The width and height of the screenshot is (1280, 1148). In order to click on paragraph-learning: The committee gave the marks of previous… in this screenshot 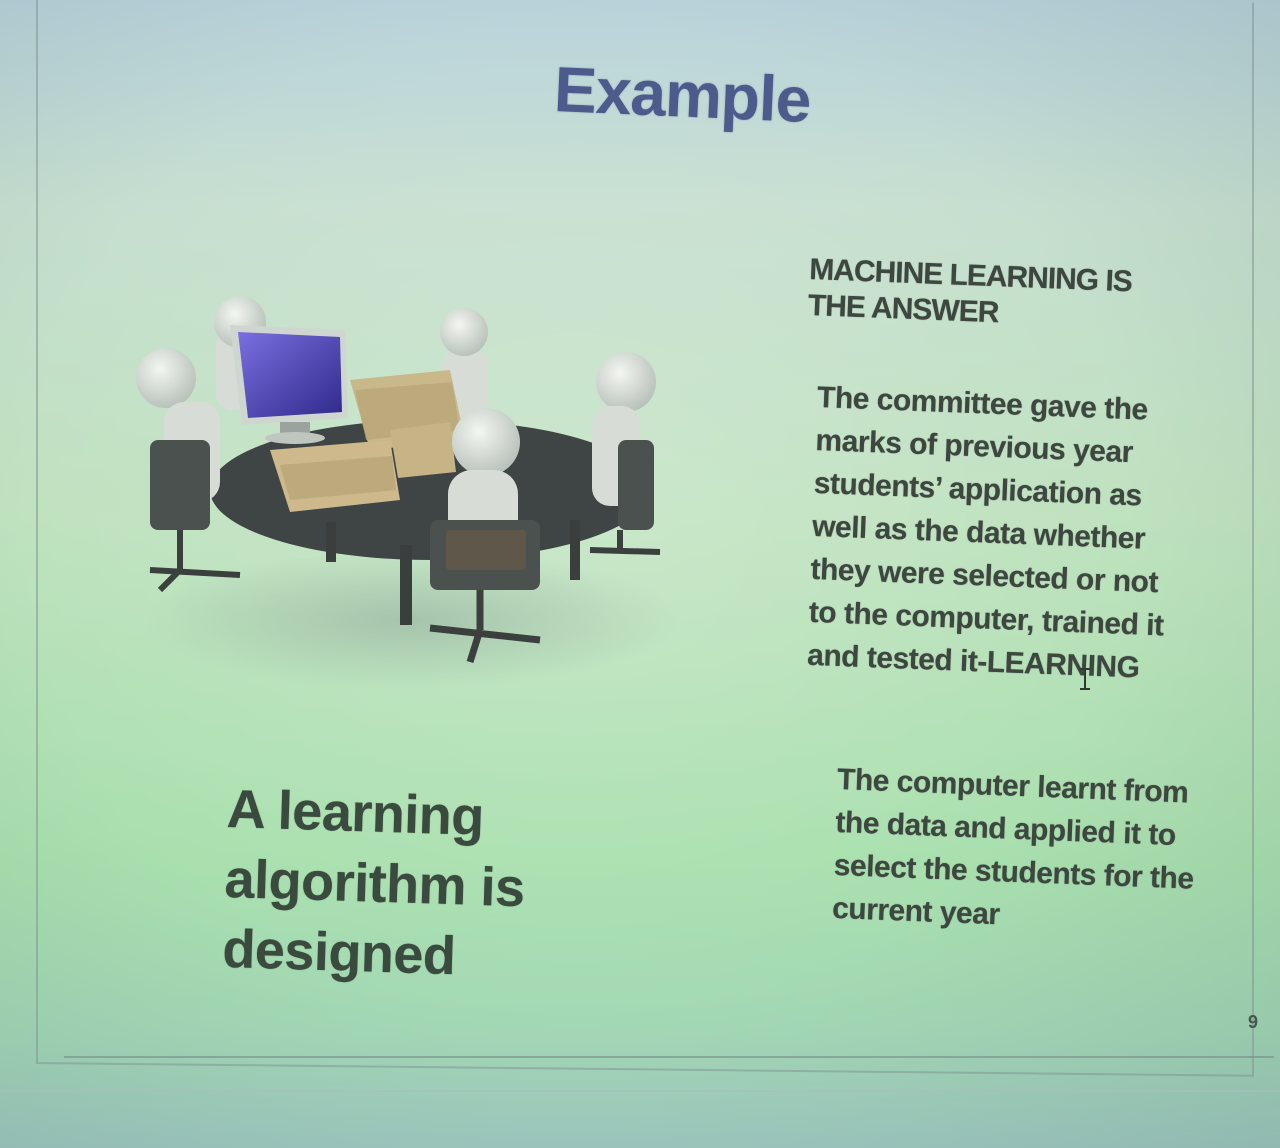, I will do `click(985, 532)`.